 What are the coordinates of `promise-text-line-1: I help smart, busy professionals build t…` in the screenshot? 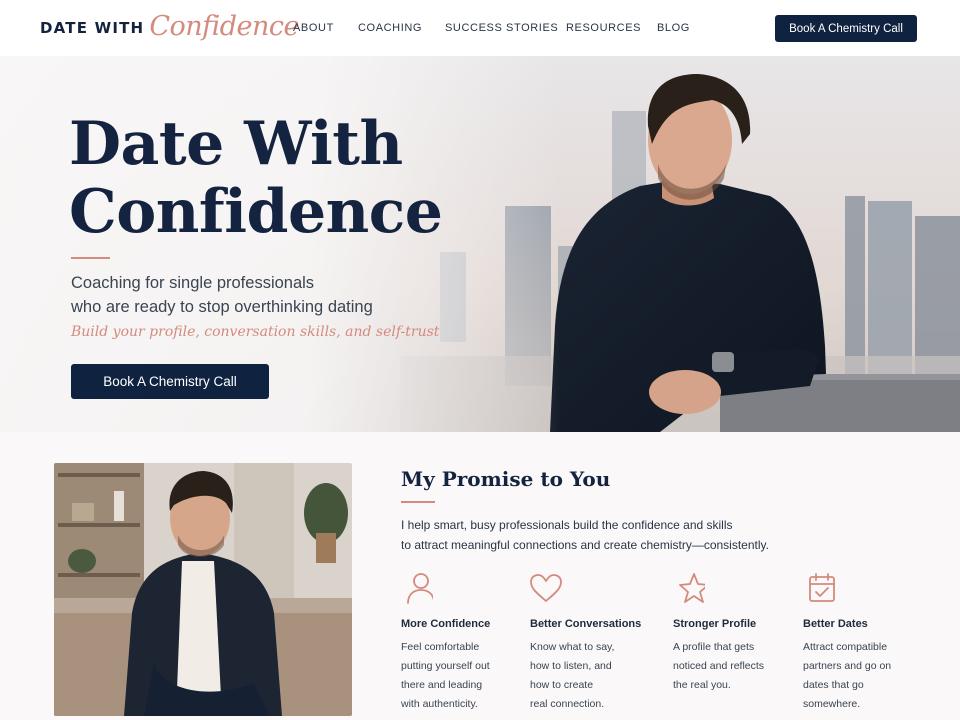 It's located at (567, 525).